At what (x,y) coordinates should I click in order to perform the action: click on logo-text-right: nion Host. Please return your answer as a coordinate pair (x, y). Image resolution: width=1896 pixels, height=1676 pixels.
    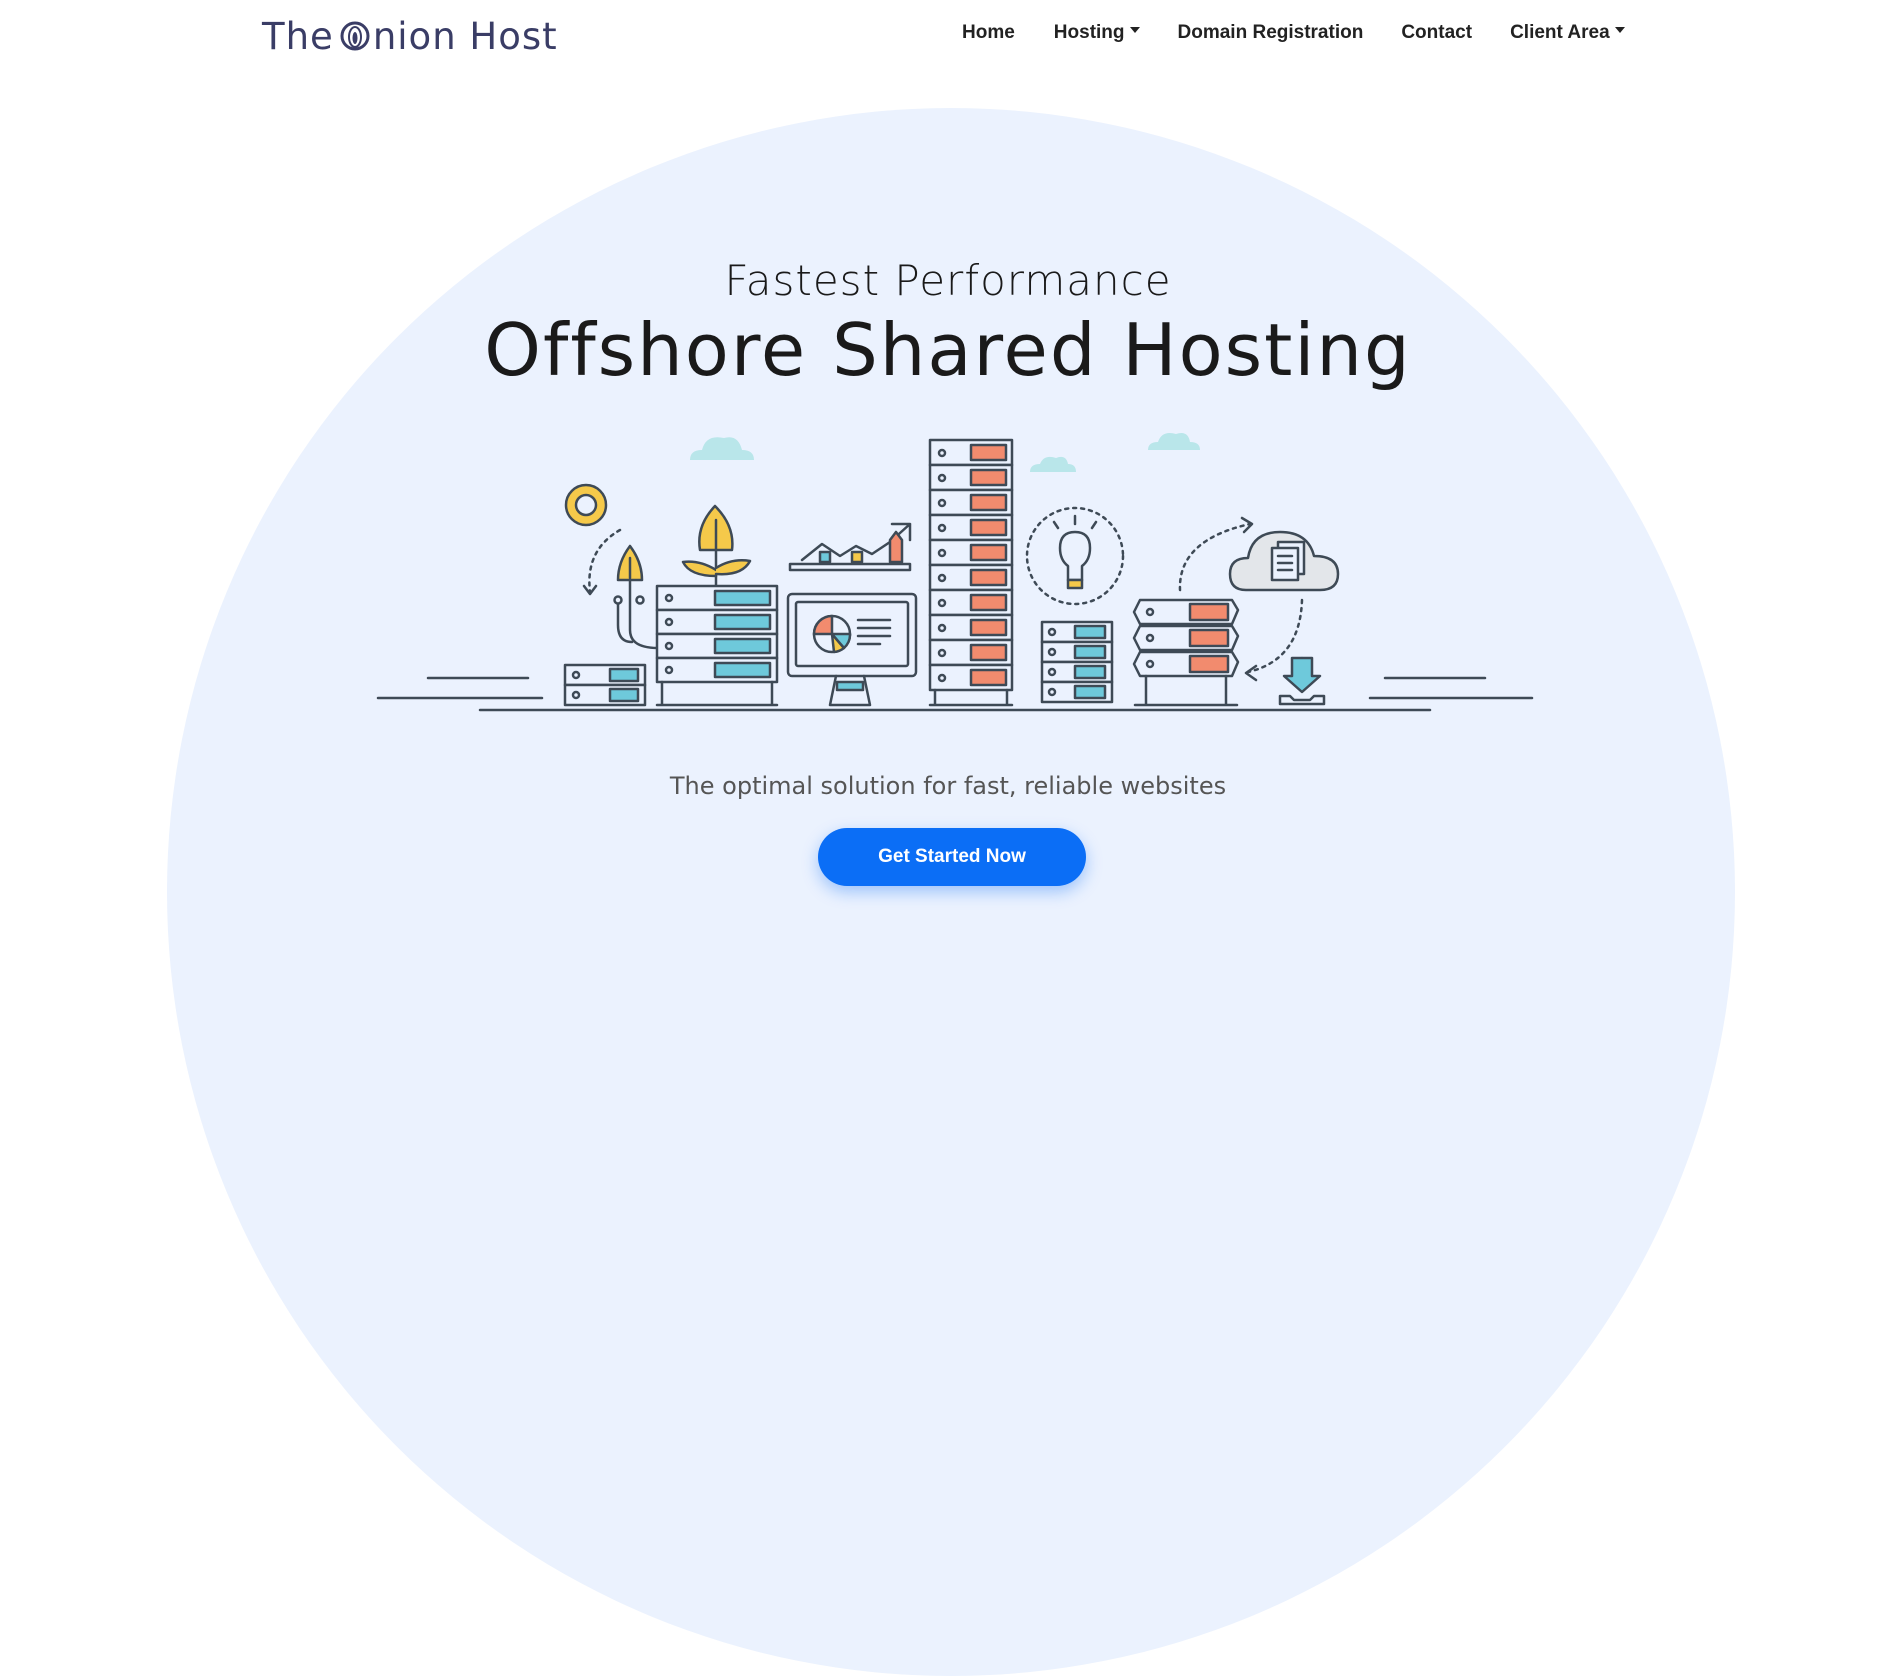
    Looking at the image, I should click on (465, 36).